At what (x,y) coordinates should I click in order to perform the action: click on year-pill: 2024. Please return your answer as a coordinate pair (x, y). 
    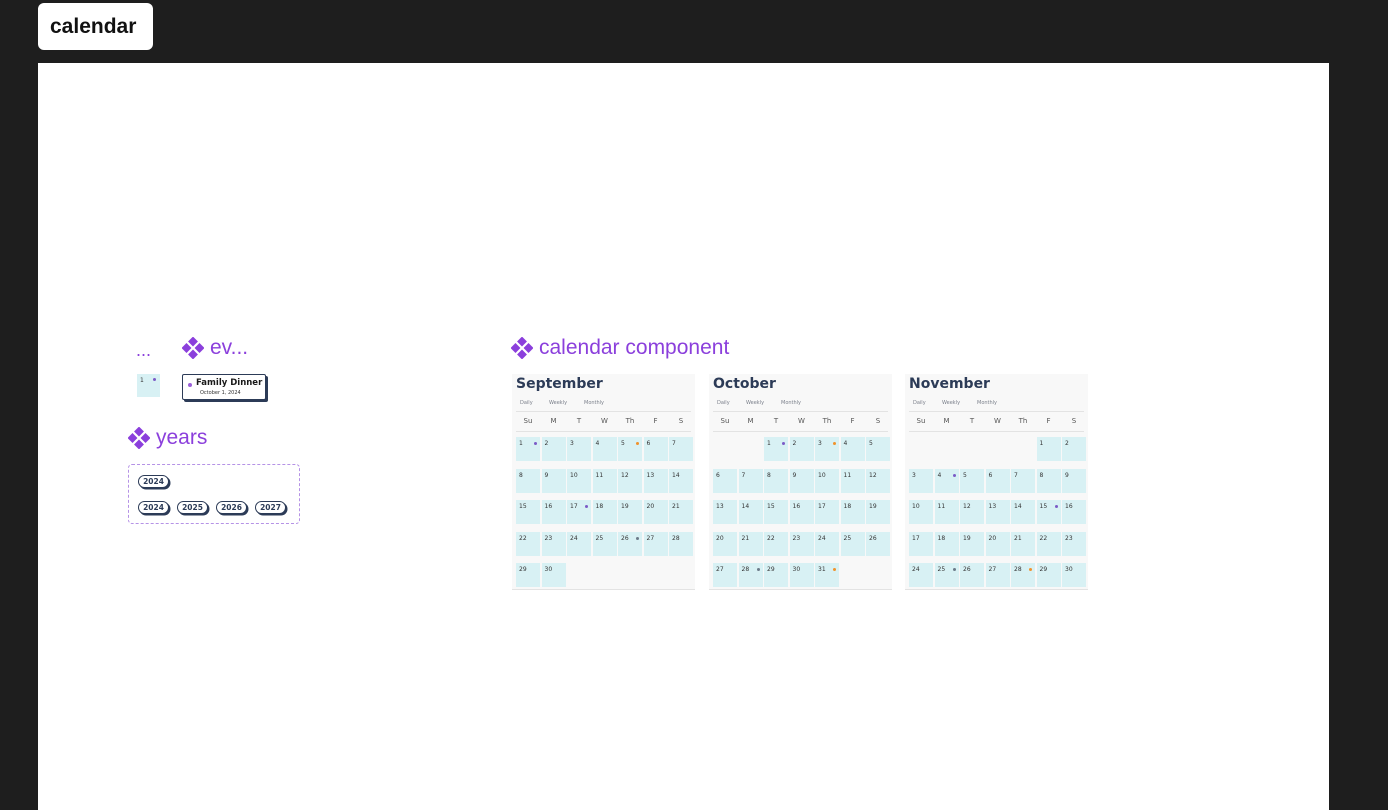
    Looking at the image, I should click on (153, 507).